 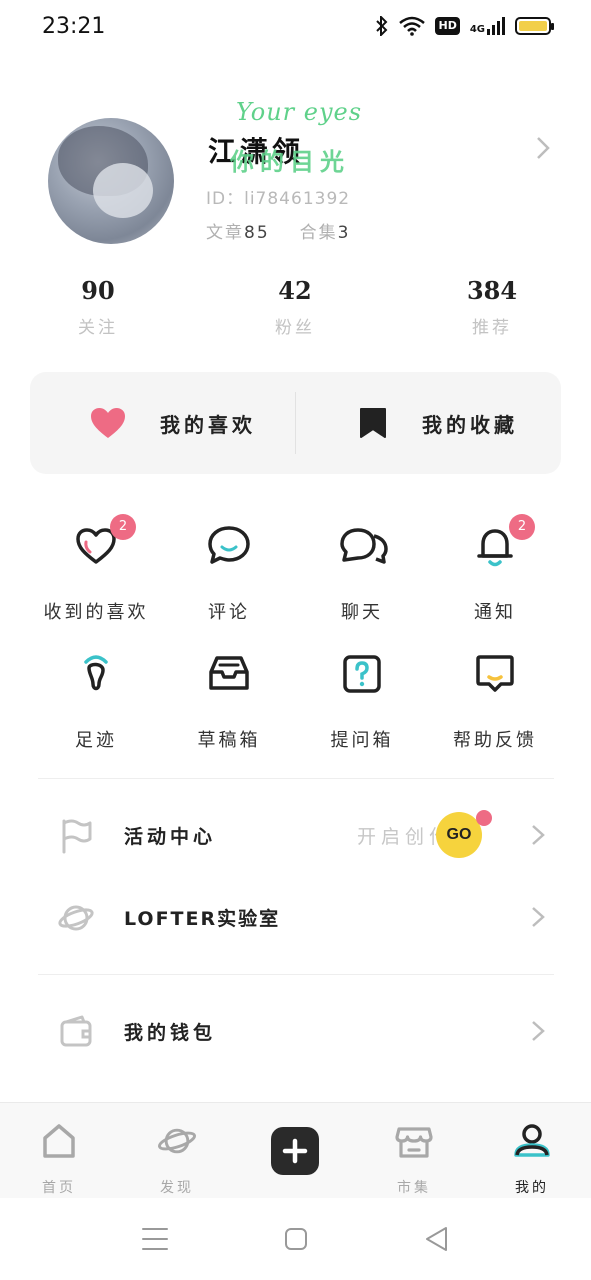 What do you see at coordinates (229, 573) in the screenshot?
I see `grid-comments: 评论` at bounding box center [229, 573].